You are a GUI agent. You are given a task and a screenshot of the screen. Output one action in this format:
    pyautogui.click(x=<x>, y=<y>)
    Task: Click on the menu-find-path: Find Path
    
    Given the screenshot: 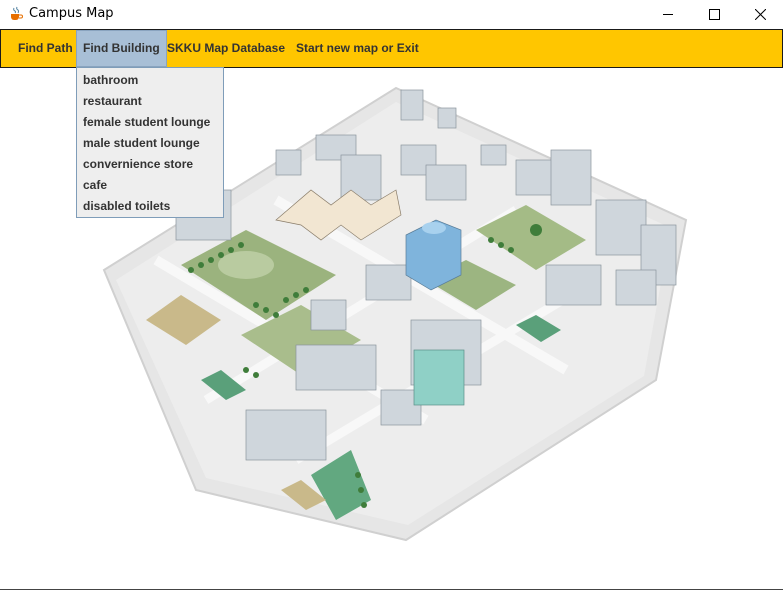 What is the action you would take?
    pyautogui.click(x=45, y=48)
    